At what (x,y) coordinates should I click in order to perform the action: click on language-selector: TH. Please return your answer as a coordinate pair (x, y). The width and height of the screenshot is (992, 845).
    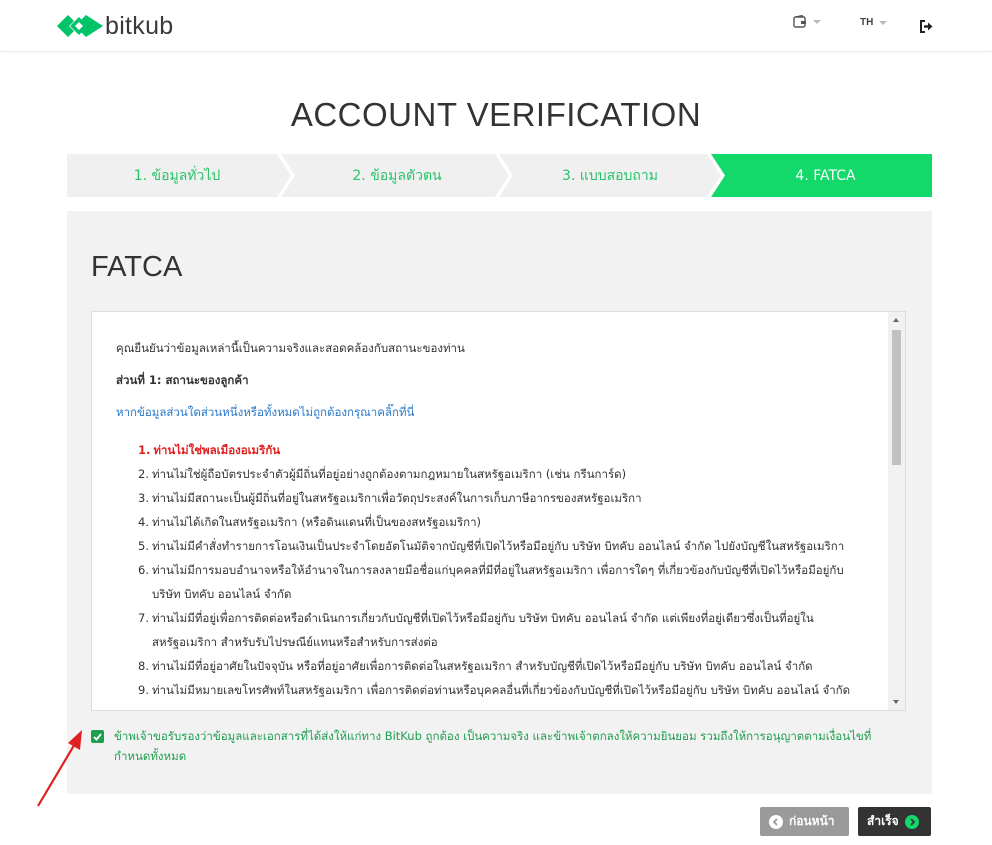
    Looking at the image, I should click on (874, 22).